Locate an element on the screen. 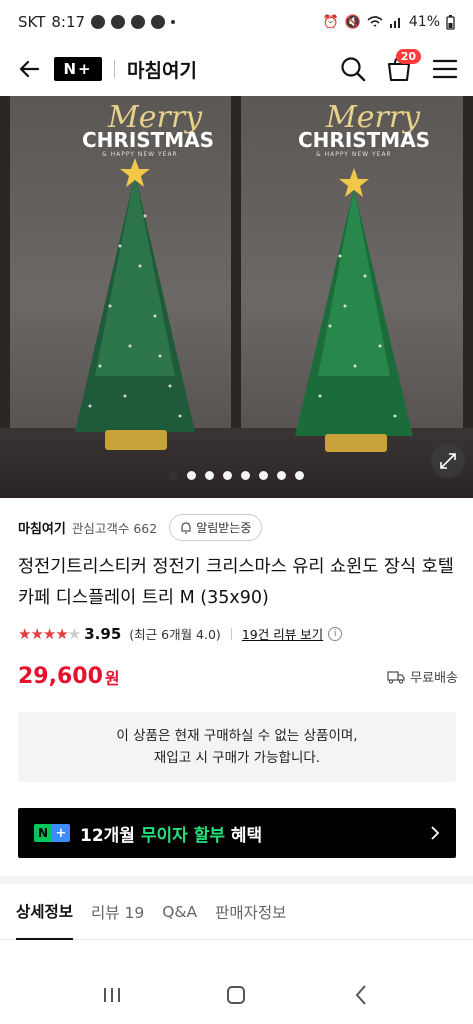 The width and height of the screenshot is (473, 1024). store-info-row: 마침여기 관심고객수 662 알림받는중 is located at coordinates (140, 527).